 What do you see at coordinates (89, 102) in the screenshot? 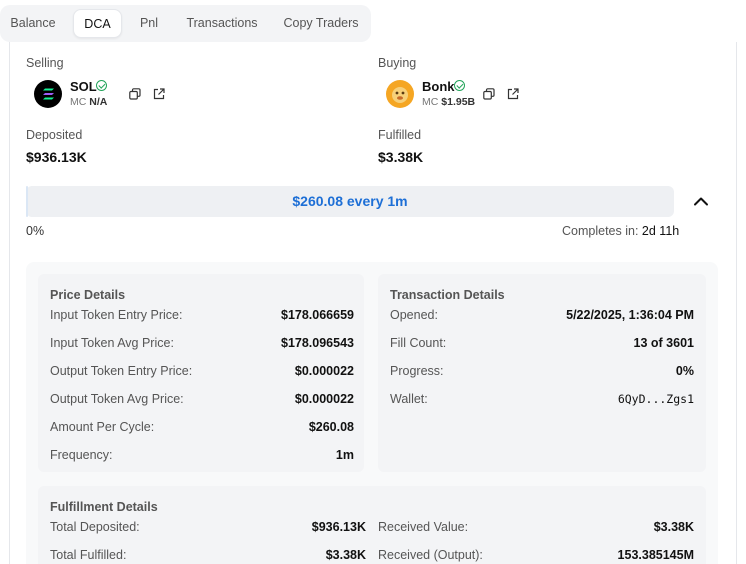
I see `selling-market-cap: MC N/A` at bounding box center [89, 102].